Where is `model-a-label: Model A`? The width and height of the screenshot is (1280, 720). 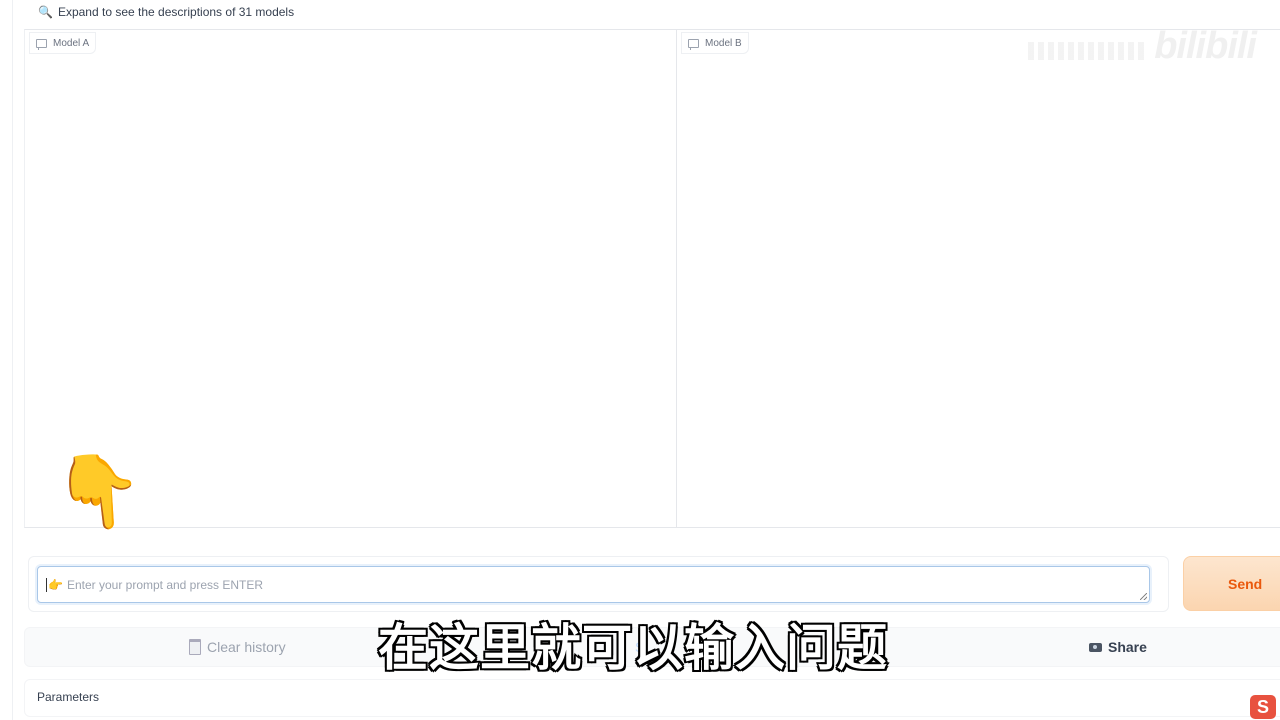 model-a-label: Model A is located at coordinates (71, 43).